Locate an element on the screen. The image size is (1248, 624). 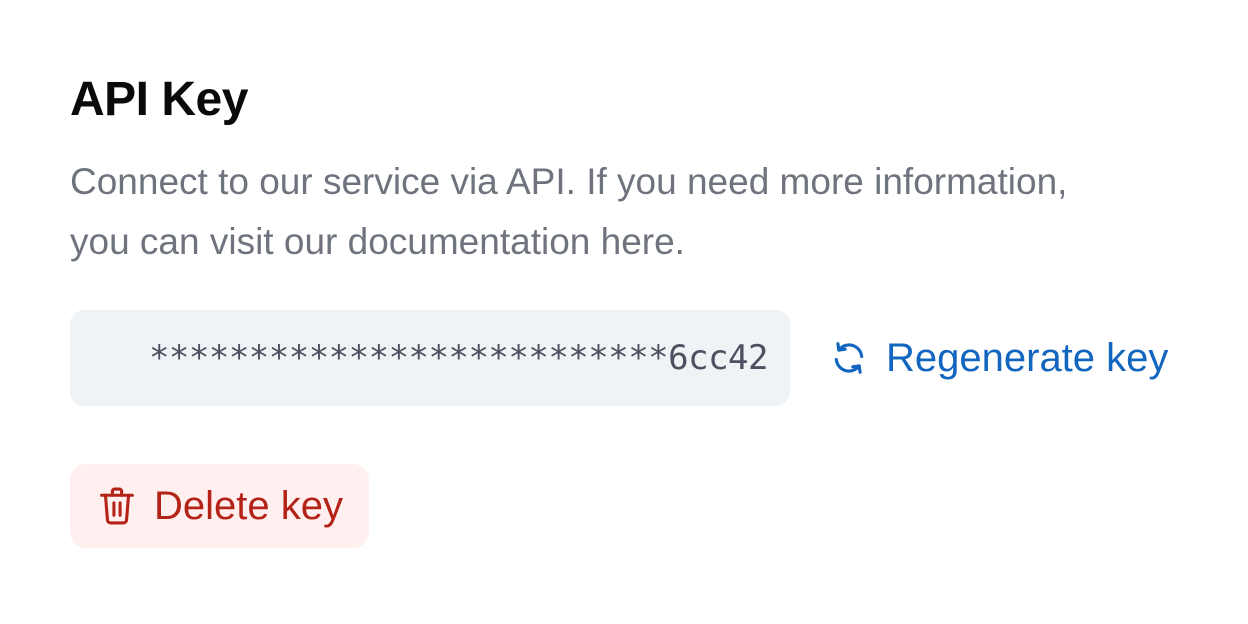
regenerate-key-button: Regenerate key is located at coordinates (999, 358).